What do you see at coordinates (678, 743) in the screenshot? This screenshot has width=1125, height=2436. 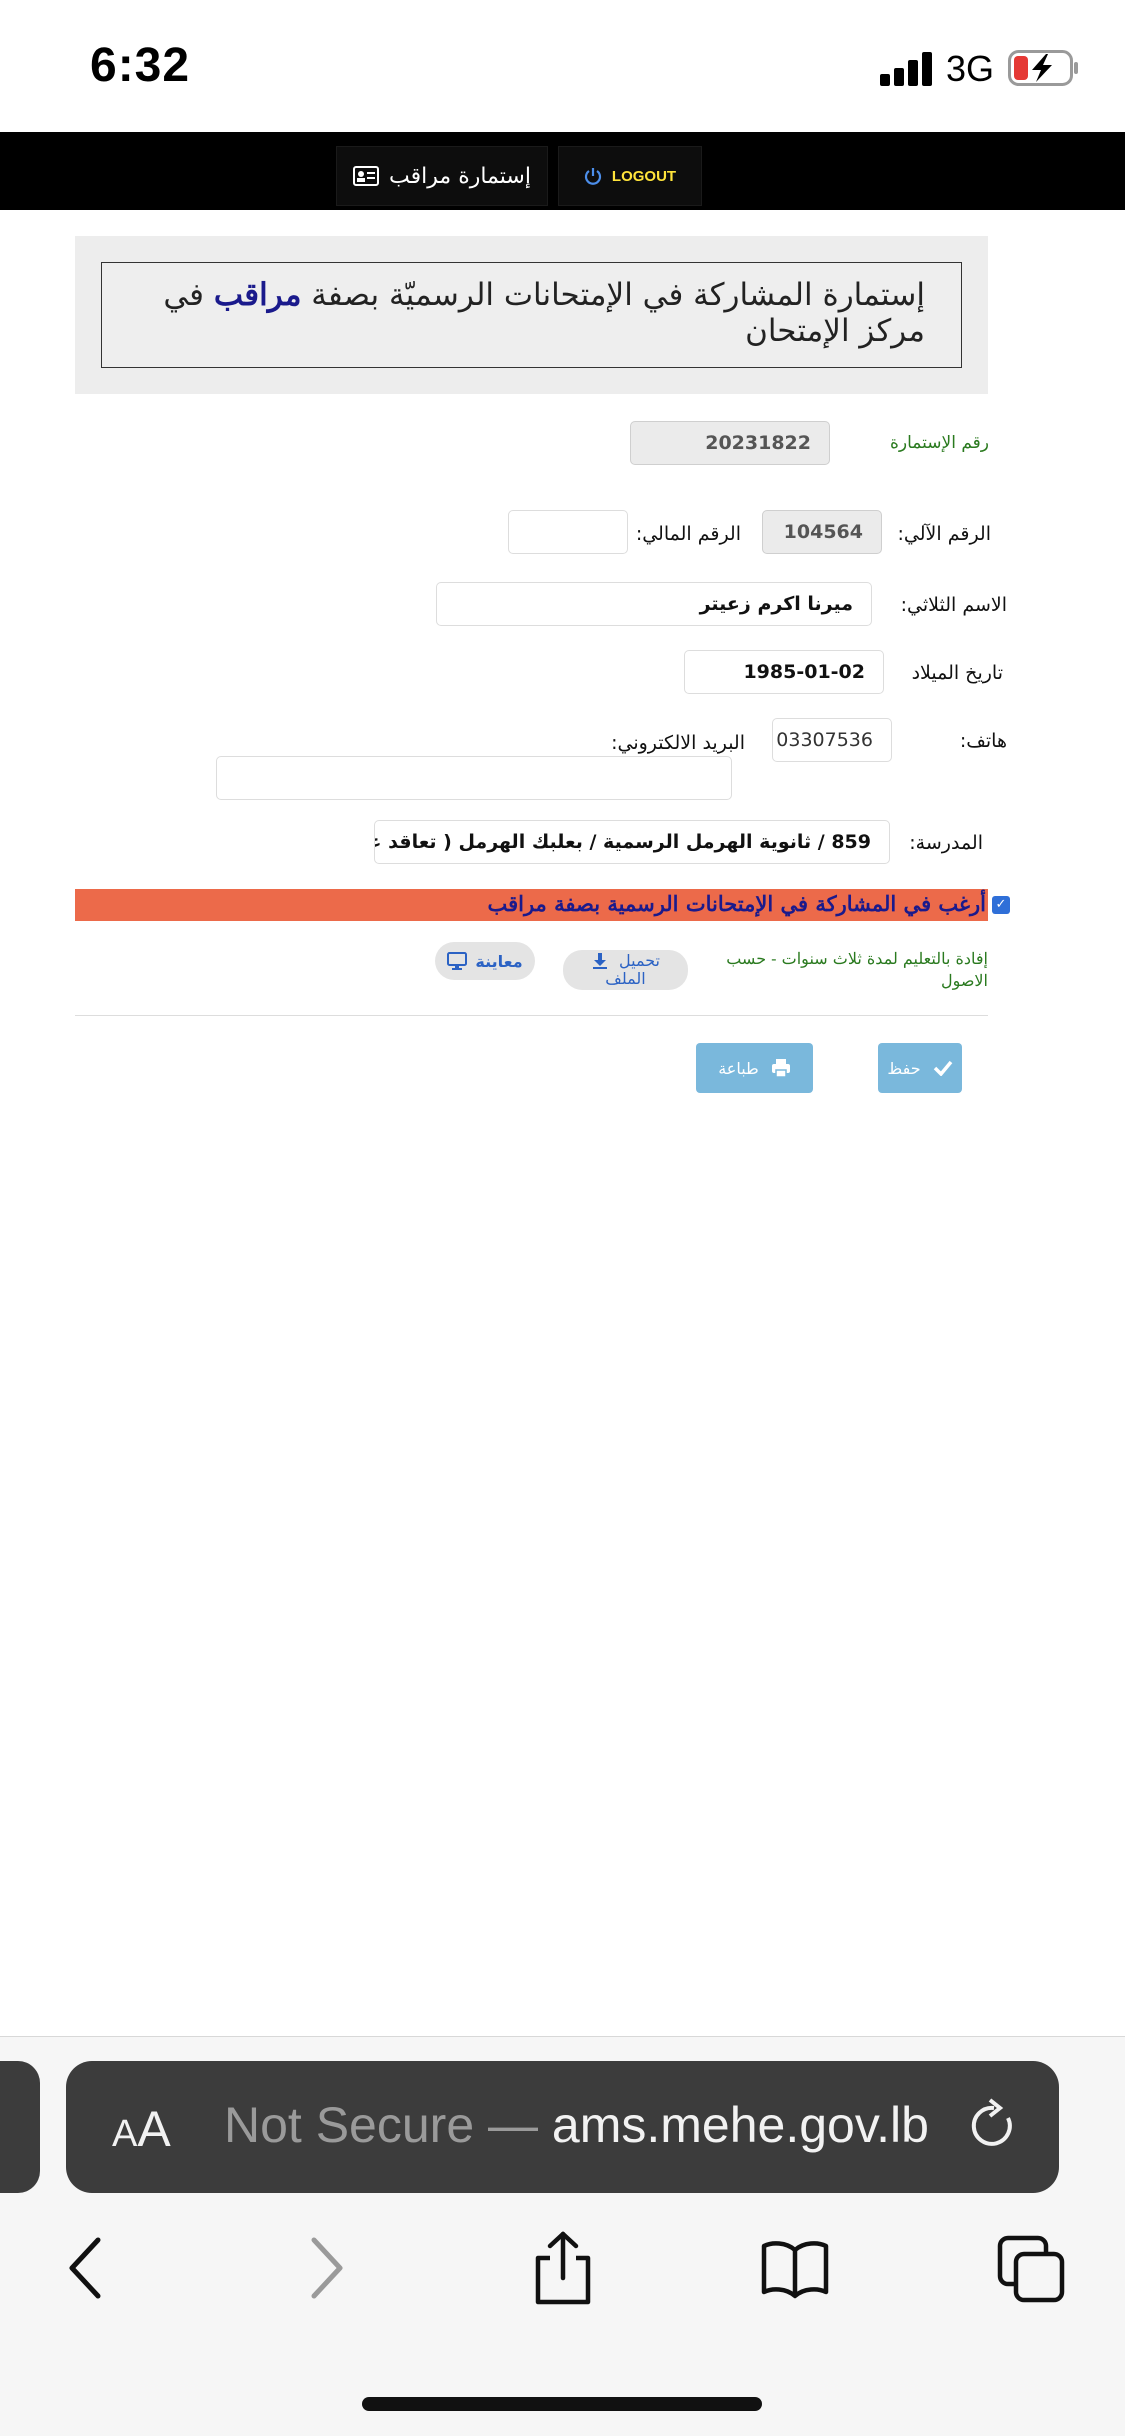 I see `email-label: البريد الالكتروني:` at bounding box center [678, 743].